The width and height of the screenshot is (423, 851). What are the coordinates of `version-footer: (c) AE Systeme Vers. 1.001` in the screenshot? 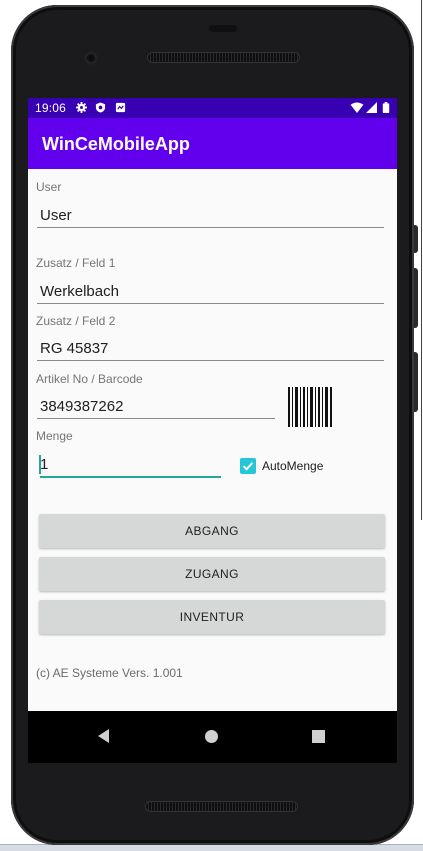 It's located at (109, 673).